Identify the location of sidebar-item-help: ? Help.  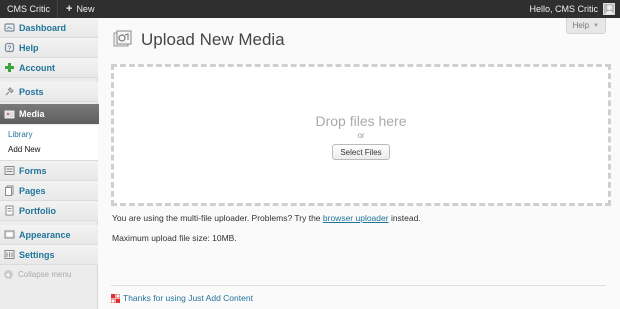
(49, 48).